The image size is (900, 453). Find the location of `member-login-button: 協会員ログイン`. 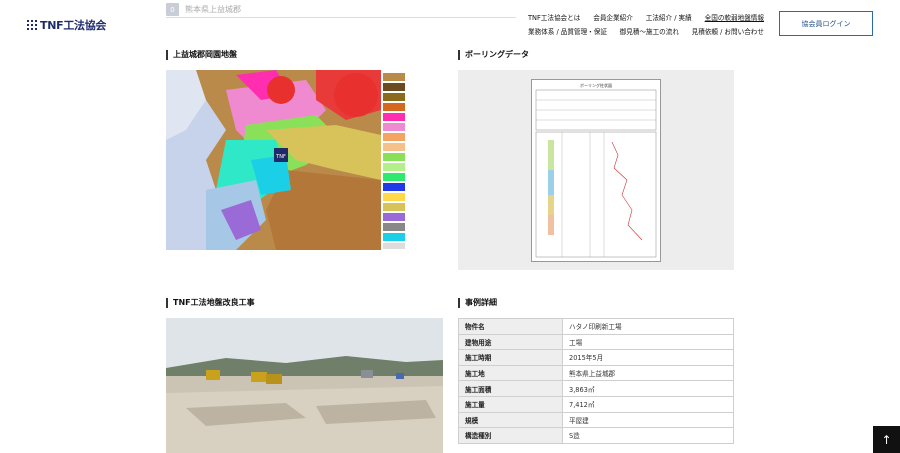

member-login-button: 協会員ログイン is located at coordinates (826, 23).